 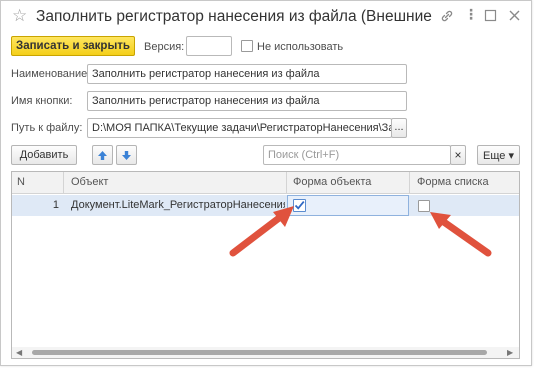 I want to click on button-name-input: Заполнить регистратор нанесения из файла, so click(x=247, y=101).